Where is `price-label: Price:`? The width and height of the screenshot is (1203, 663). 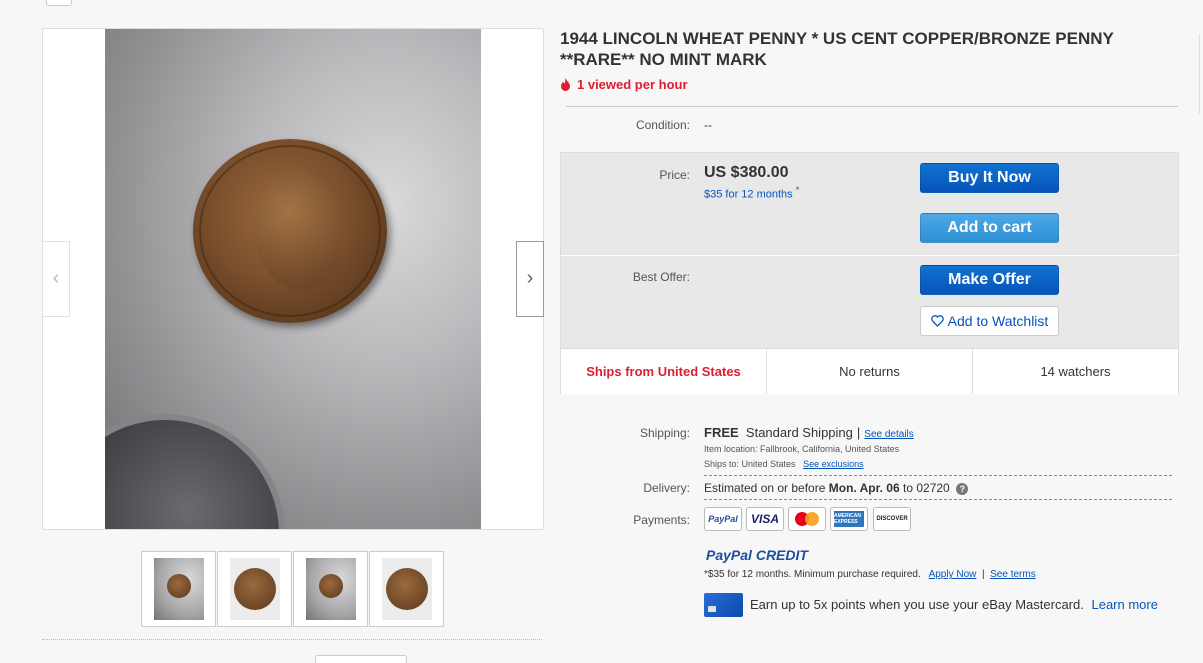
price-label: Price: is located at coordinates (674, 175).